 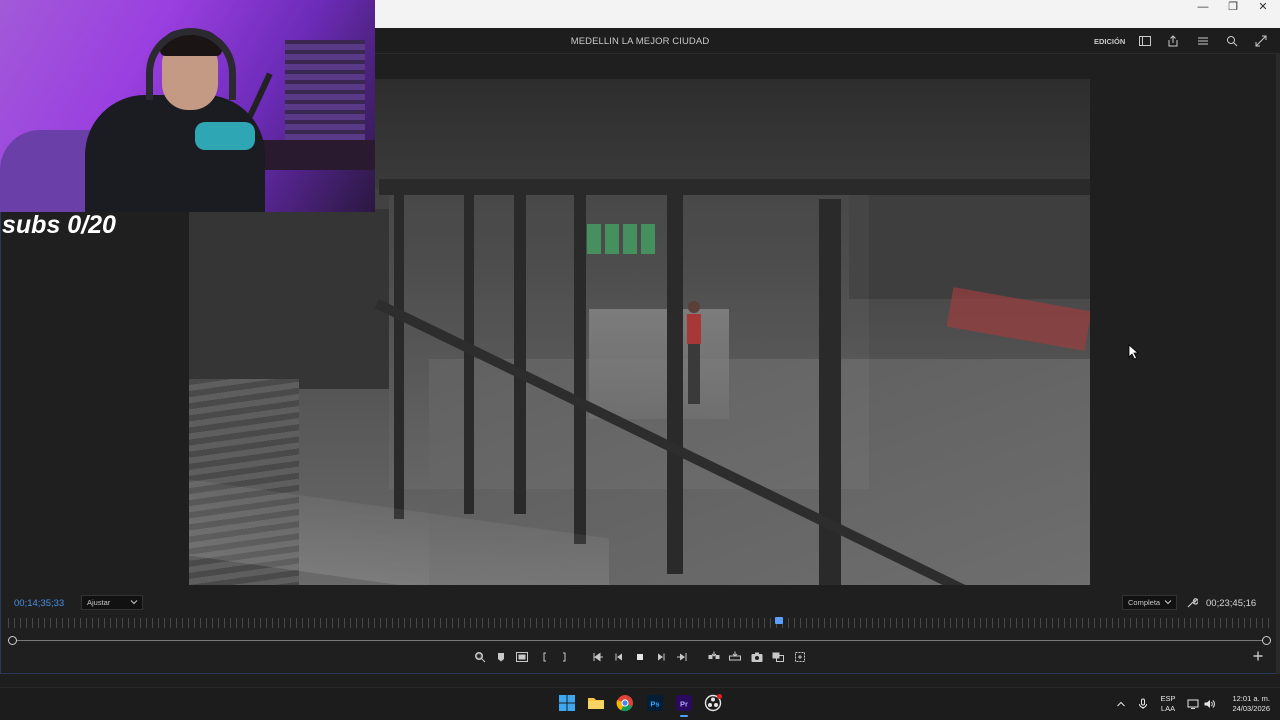 I want to click on duration-timecode: 00;23;45;16, so click(x=1231, y=603).